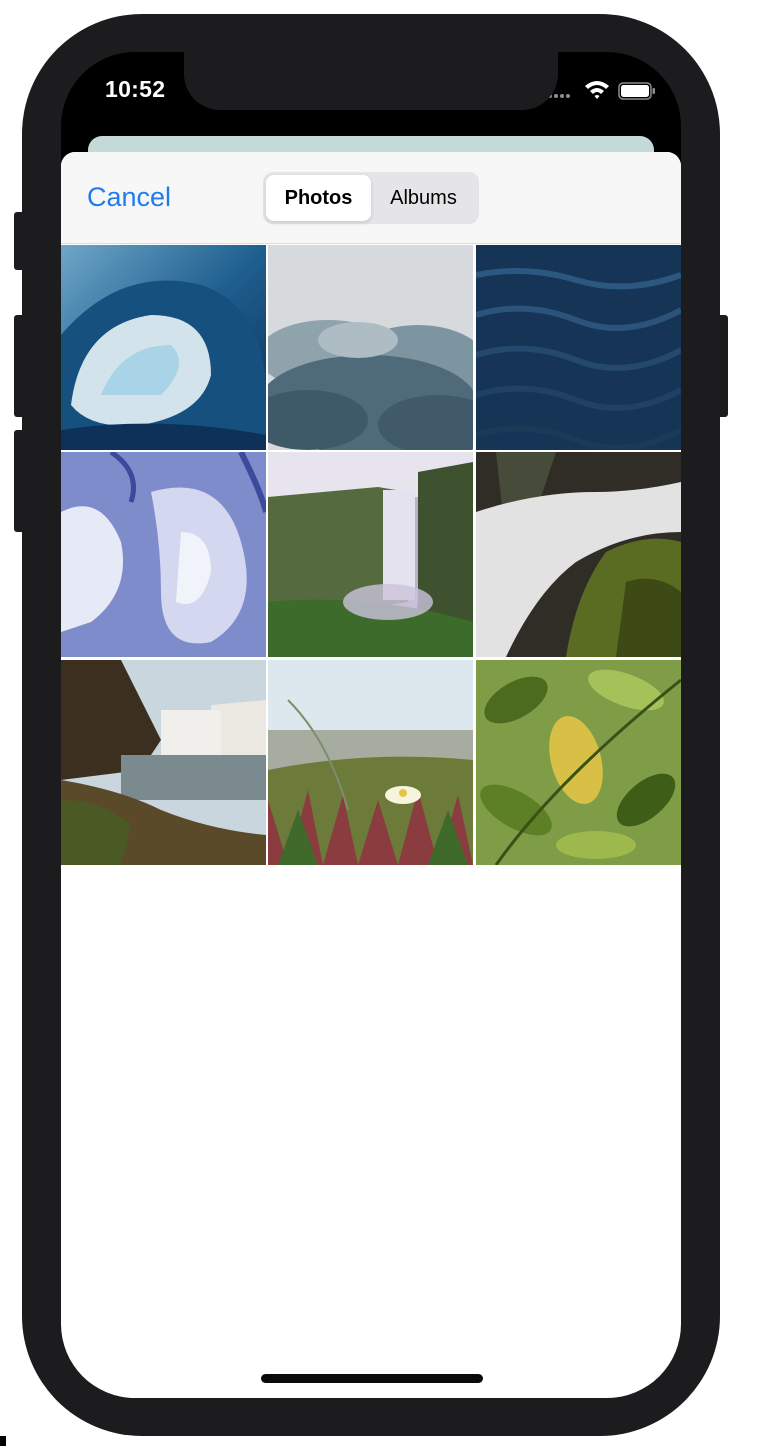 This screenshot has width=774, height=1446. What do you see at coordinates (372, 1378) in the screenshot?
I see `home-indicator` at bounding box center [372, 1378].